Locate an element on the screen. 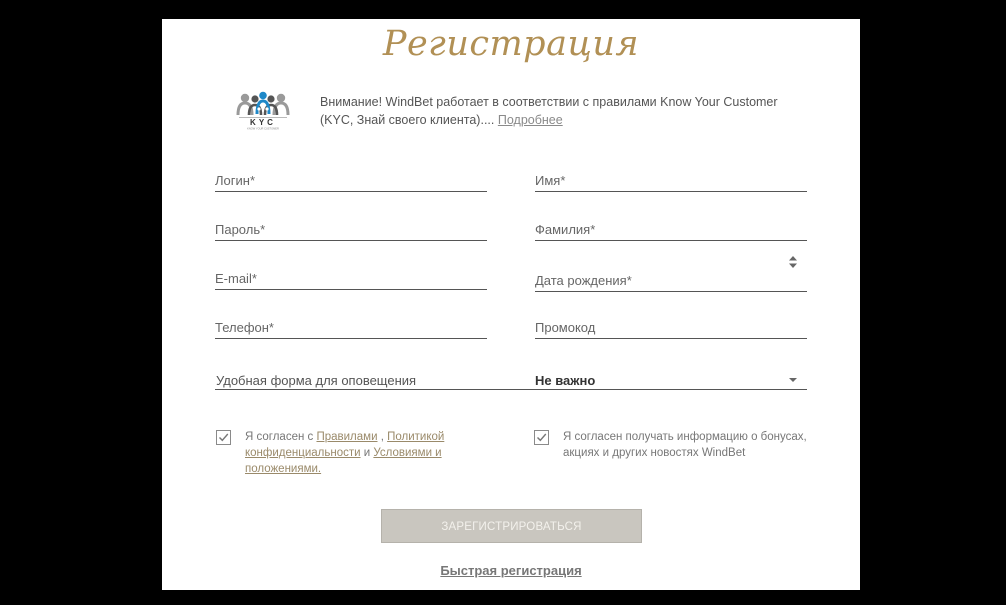  news-checkbox is located at coordinates (541, 437).